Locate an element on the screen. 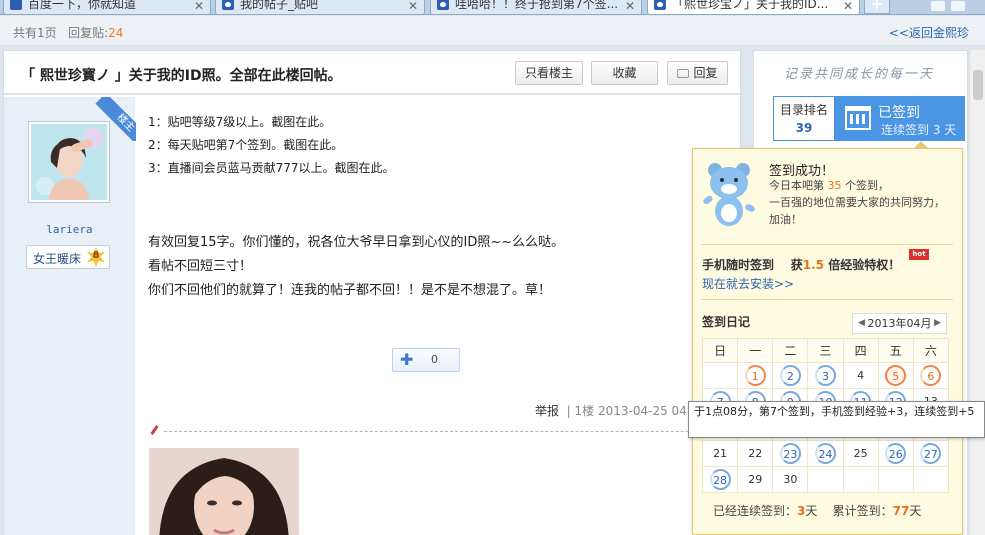 This screenshot has width=985, height=535. calendar-day-number: 1 is located at coordinates (755, 375).